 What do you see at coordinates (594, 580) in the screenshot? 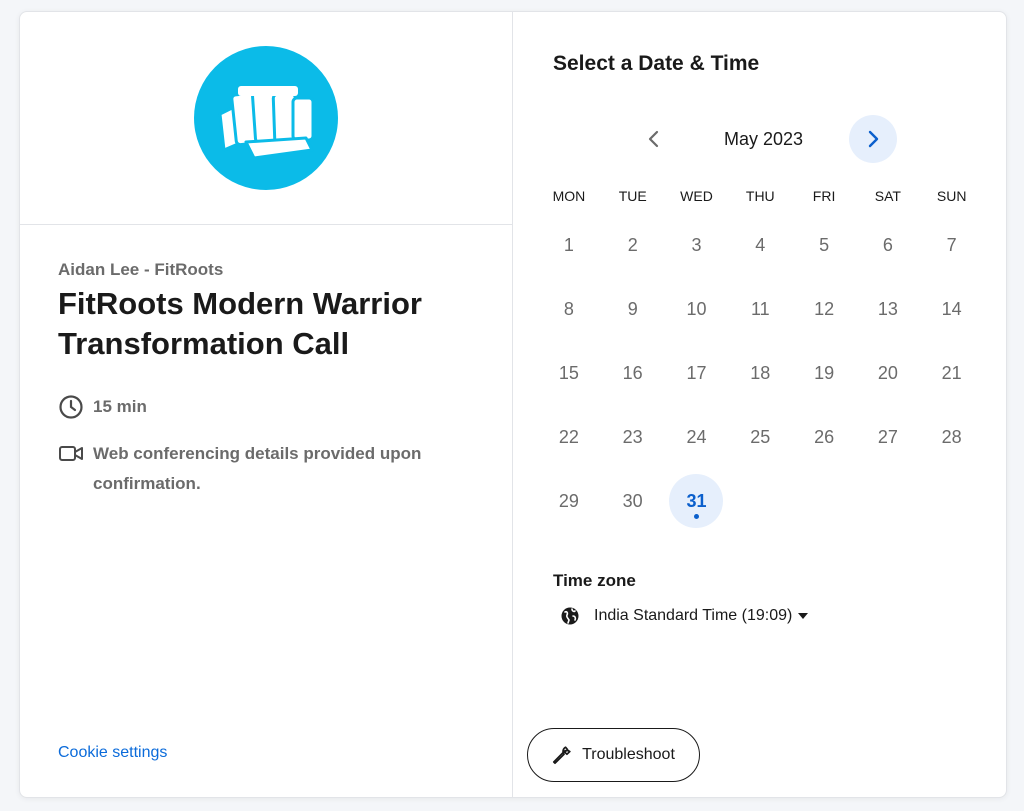
I see `timezone-label: Time zone` at bounding box center [594, 580].